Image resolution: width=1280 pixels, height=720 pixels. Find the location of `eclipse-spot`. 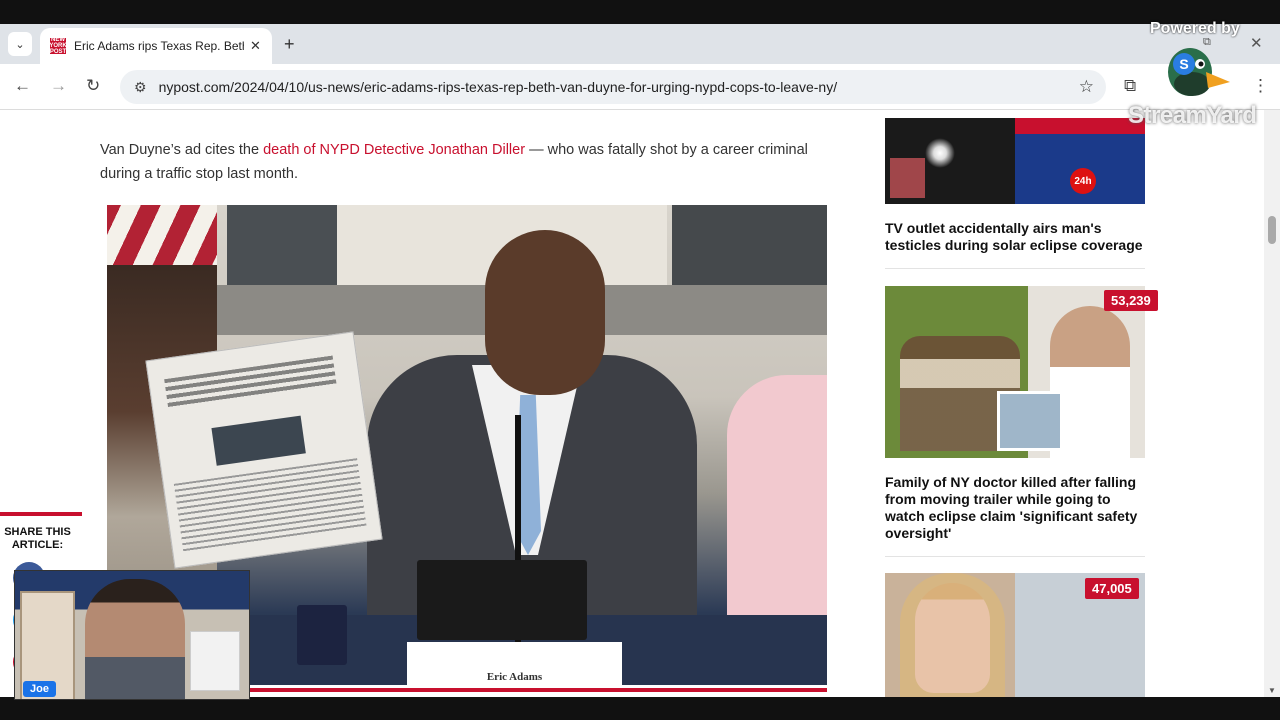

eclipse-spot is located at coordinates (940, 153).